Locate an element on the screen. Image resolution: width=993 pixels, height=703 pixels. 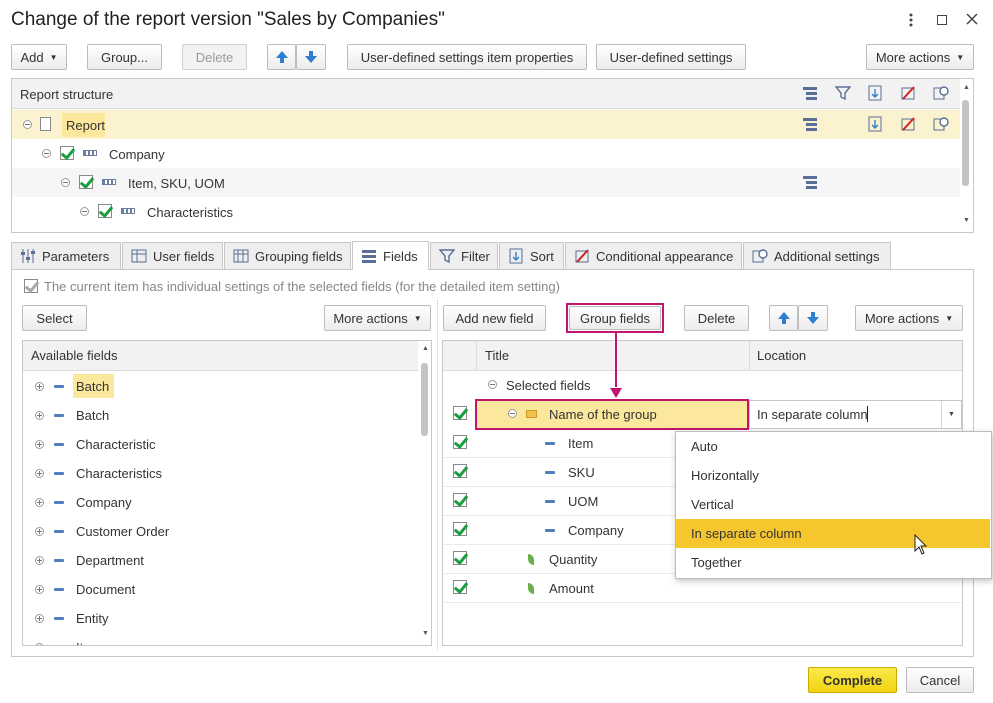
selected-field-title: Quantity is located at coordinates (573, 559).